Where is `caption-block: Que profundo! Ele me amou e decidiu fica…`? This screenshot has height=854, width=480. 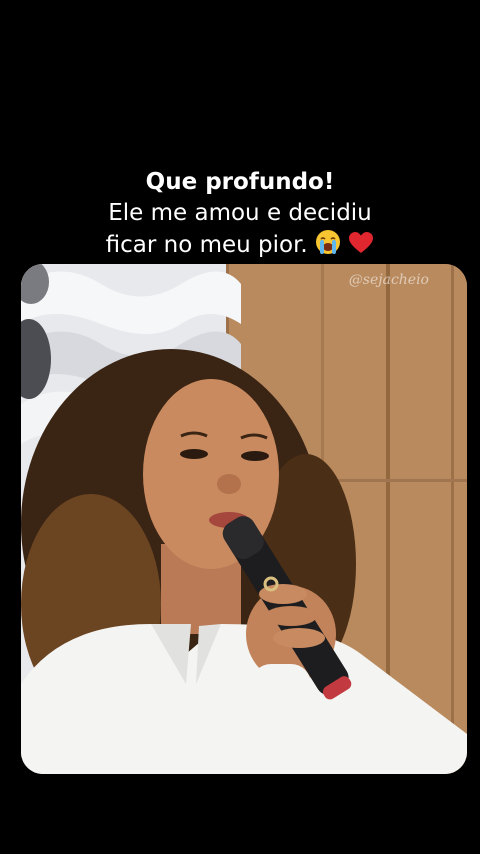 caption-block: Que profundo! Ele me amou e decidiu fica… is located at coordinates (240, 215).